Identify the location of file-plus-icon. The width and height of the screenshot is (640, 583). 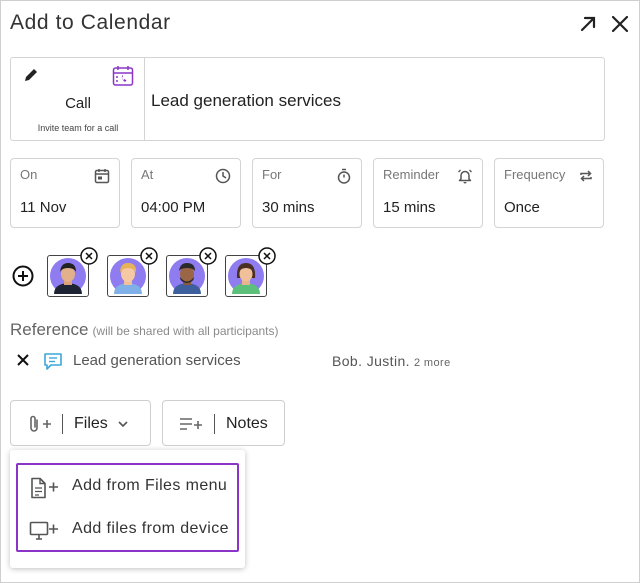
(44, 488).